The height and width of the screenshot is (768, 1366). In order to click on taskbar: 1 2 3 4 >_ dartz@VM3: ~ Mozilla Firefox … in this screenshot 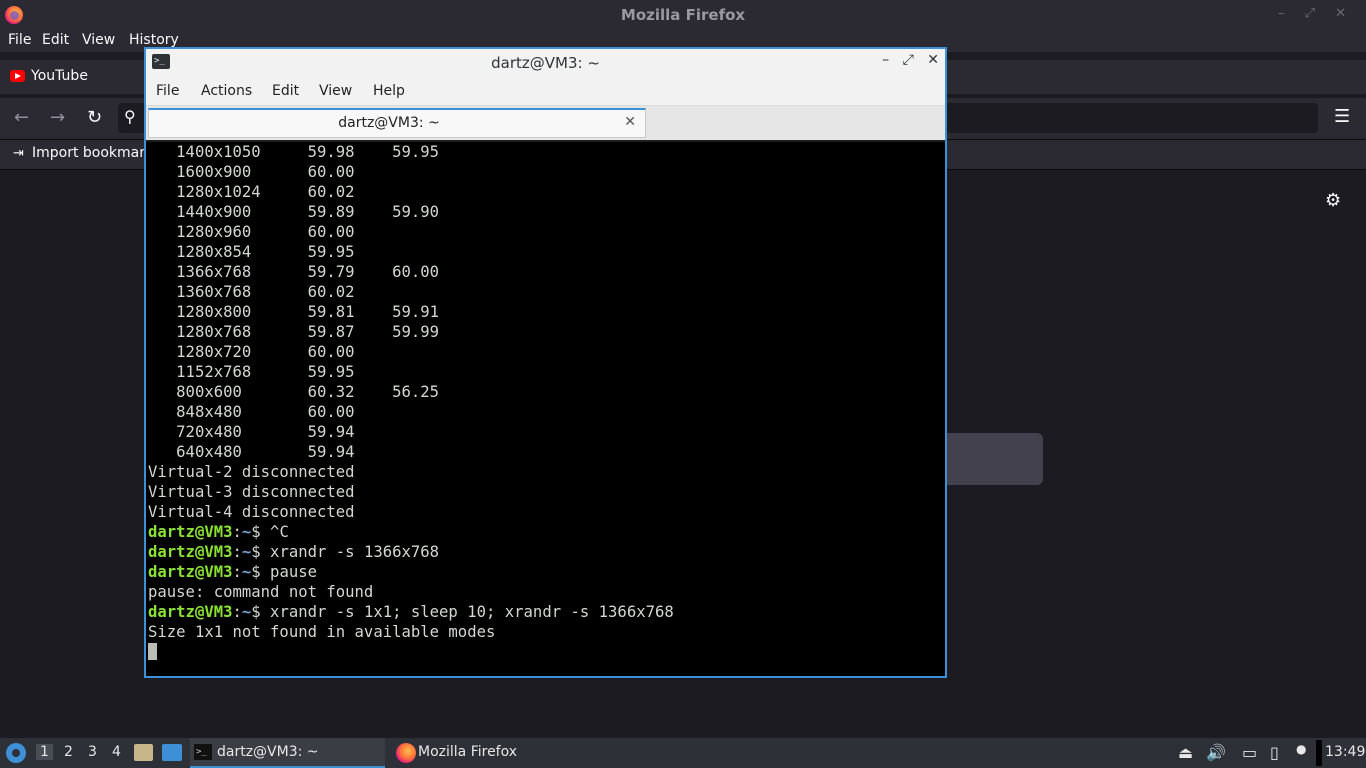, I will do `click(683, 753)`.